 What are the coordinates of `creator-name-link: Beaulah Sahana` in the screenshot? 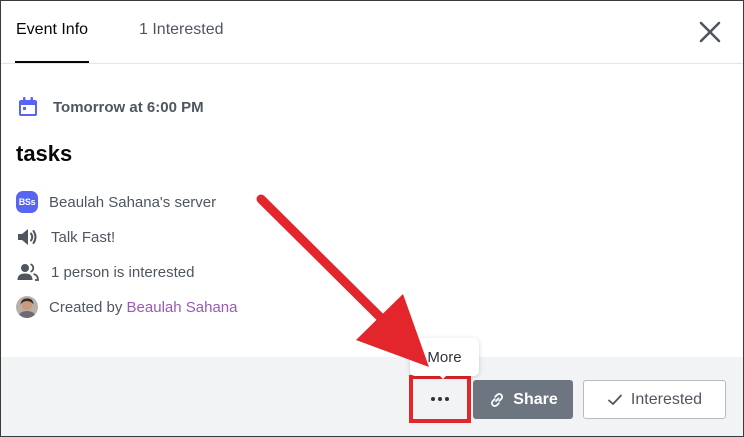 It's located at (182, 307).